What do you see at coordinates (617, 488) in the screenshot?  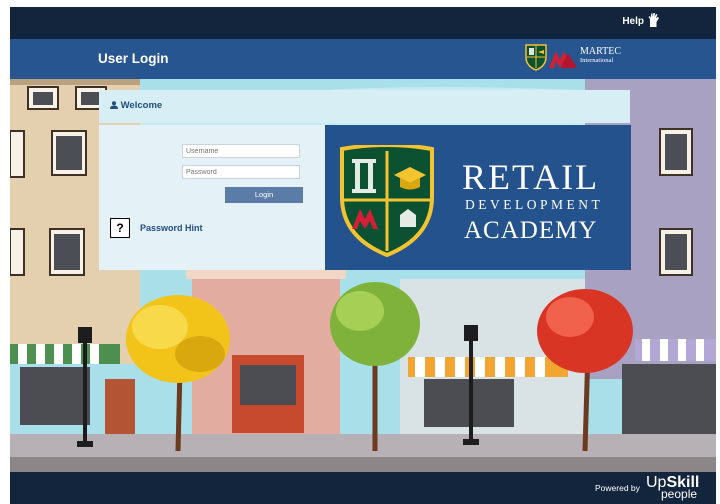 I see `powered-by-label: Powered by` at bounding box center [617, 488].